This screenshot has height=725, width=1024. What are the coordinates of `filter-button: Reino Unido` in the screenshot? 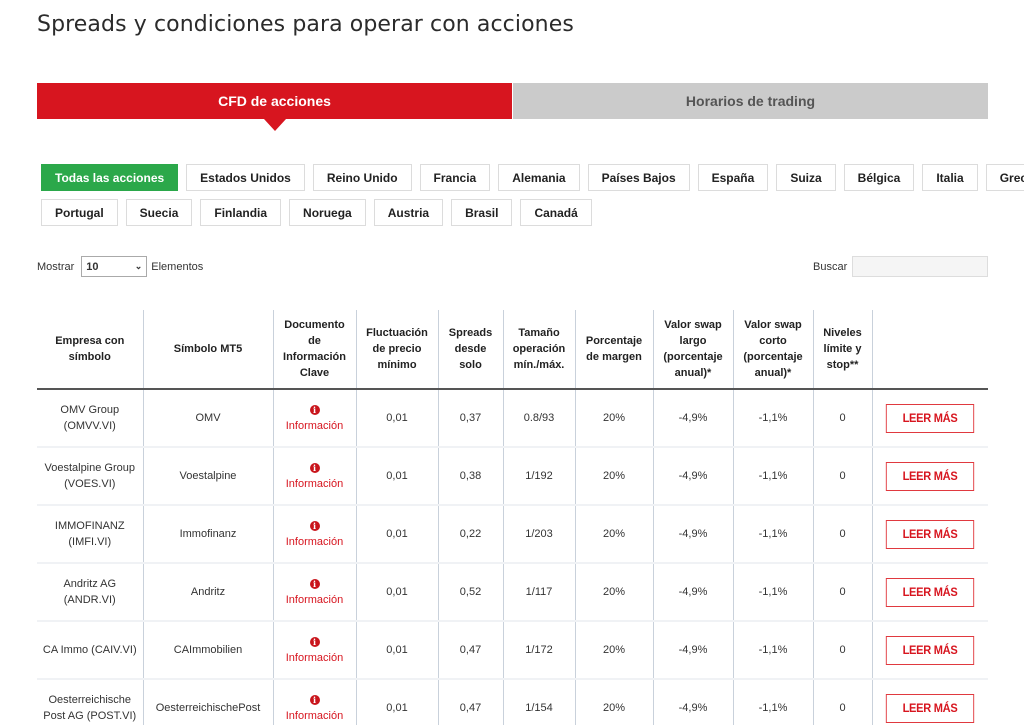 It's located at (362, 177).